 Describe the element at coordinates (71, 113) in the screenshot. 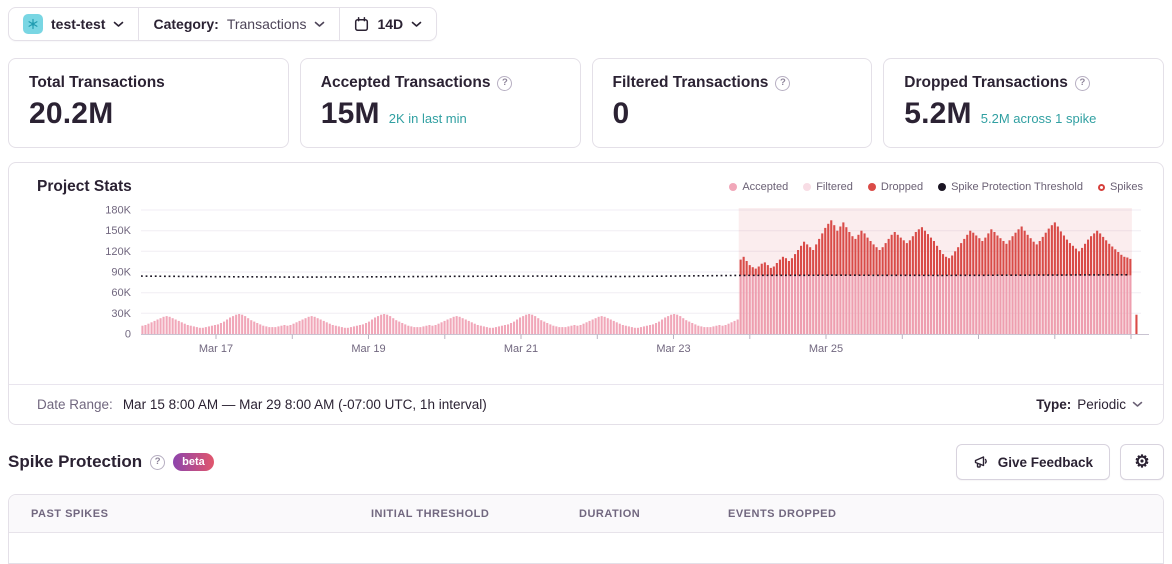

I see `stat-card-value: 20.2M` at that location.